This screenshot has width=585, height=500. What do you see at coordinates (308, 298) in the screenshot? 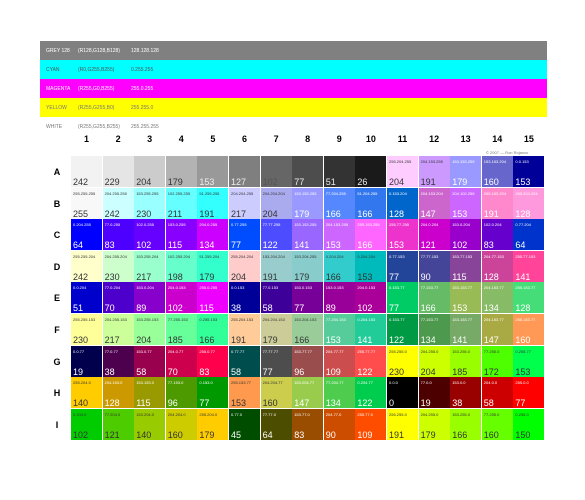
I see `color-swatch: 153.0.153 77` at bounding box center [308, 298].